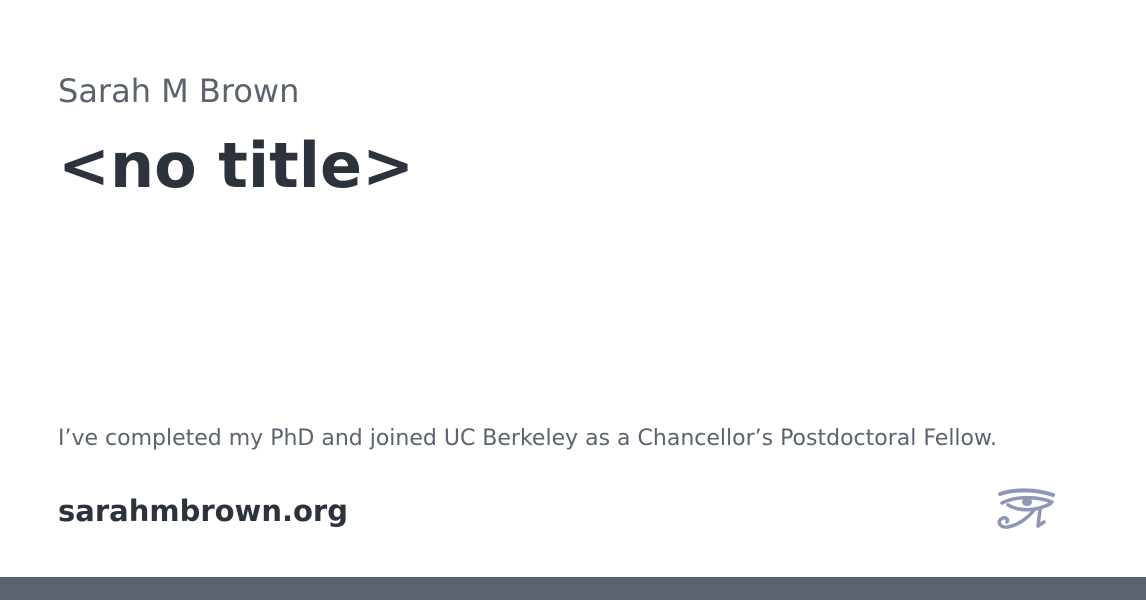 The image size is (1146, 600). I want to click on footer-bar, so click(573, 588).